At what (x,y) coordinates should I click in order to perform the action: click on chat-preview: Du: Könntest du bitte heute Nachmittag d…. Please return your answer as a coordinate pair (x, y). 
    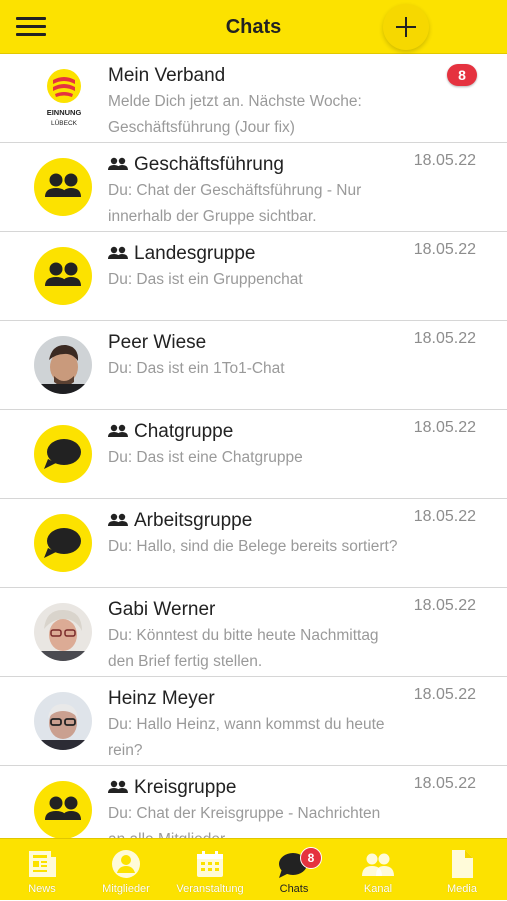
    Looking at the image, I should click on (243, 648).